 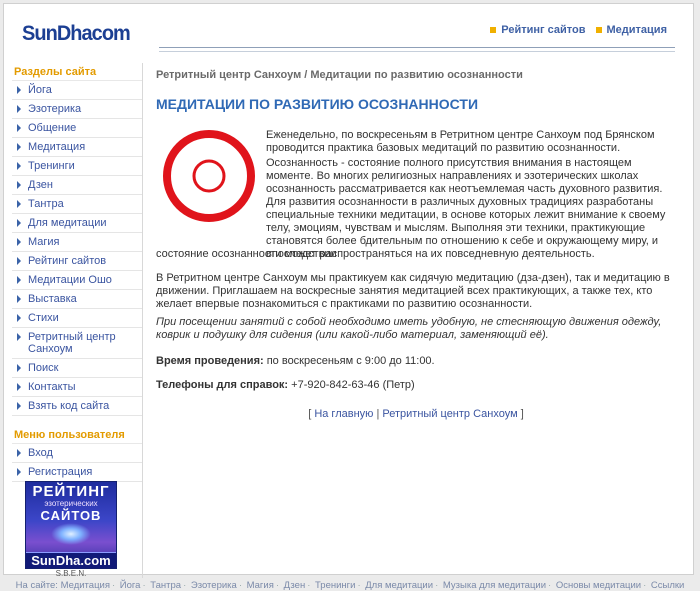 I want to click on banner-caption: S.B.E.N., so click(x=71, y=573).